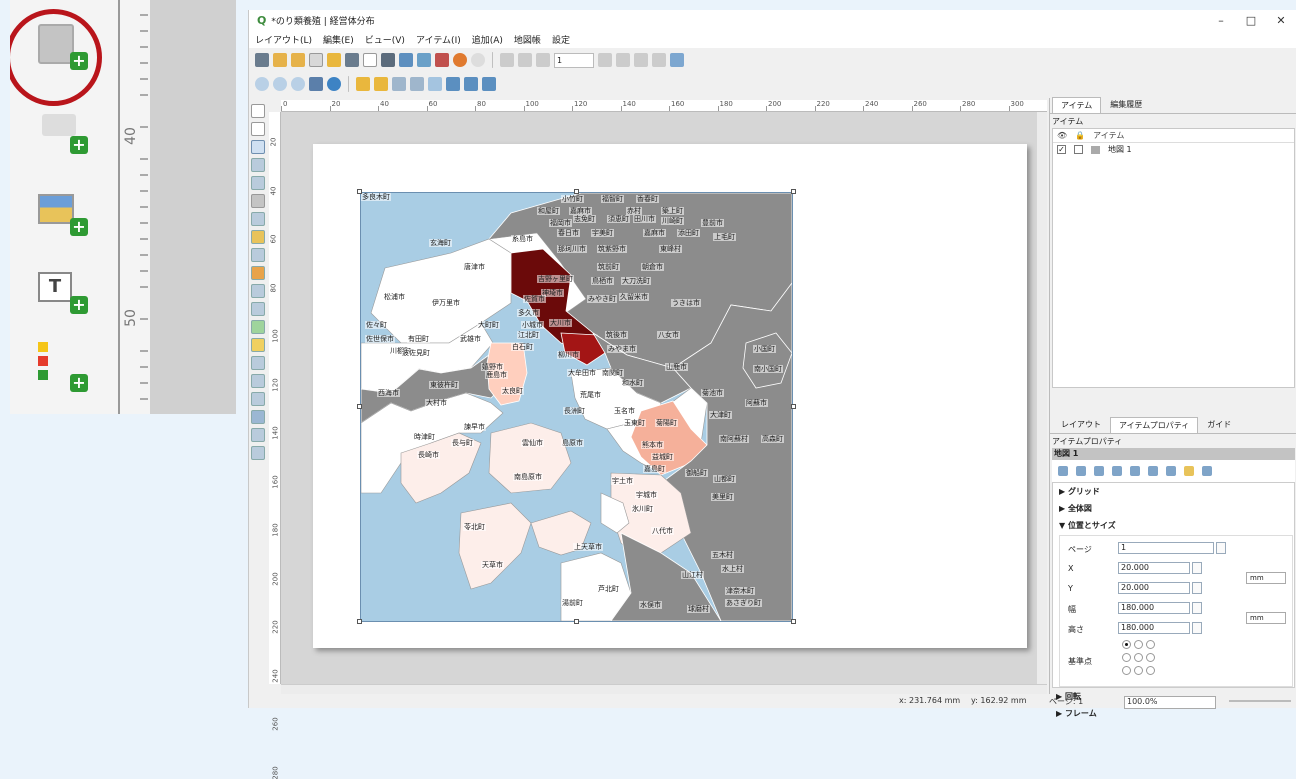 The width and height of the screenshot is (1296, 779). What do you see at coordinates (334, 84) in the screenshot?
I see `refresh-icon` at bounding box center [334, 84].